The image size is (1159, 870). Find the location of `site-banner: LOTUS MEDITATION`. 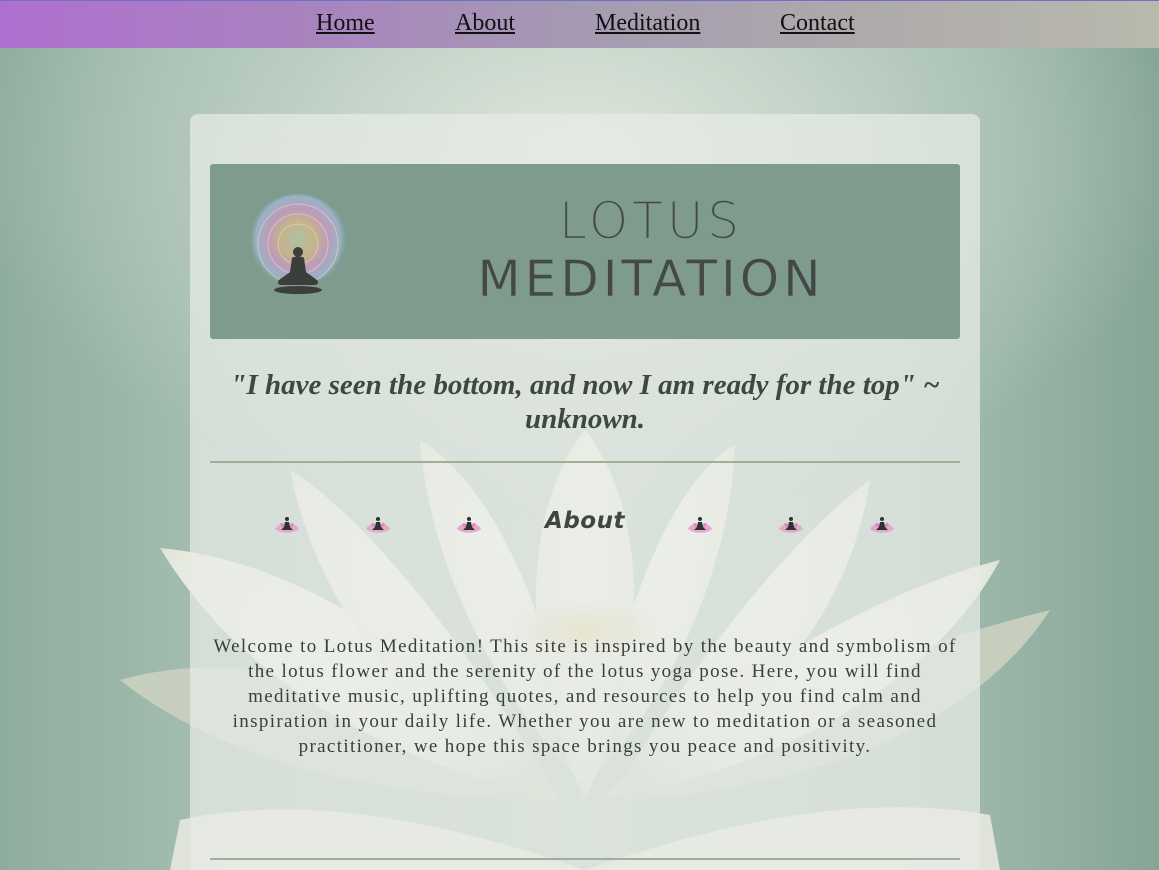

site-banner: LOTUS MEDITATION is located at coordinates (585, 251).